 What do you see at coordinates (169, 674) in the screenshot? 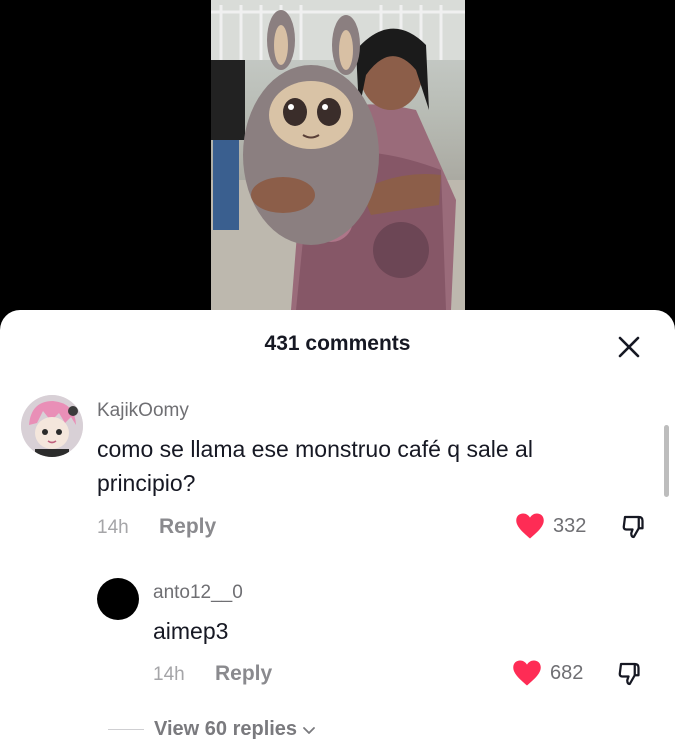
I see `reply-timestamp: 14h` at bounding box center [169, 674].